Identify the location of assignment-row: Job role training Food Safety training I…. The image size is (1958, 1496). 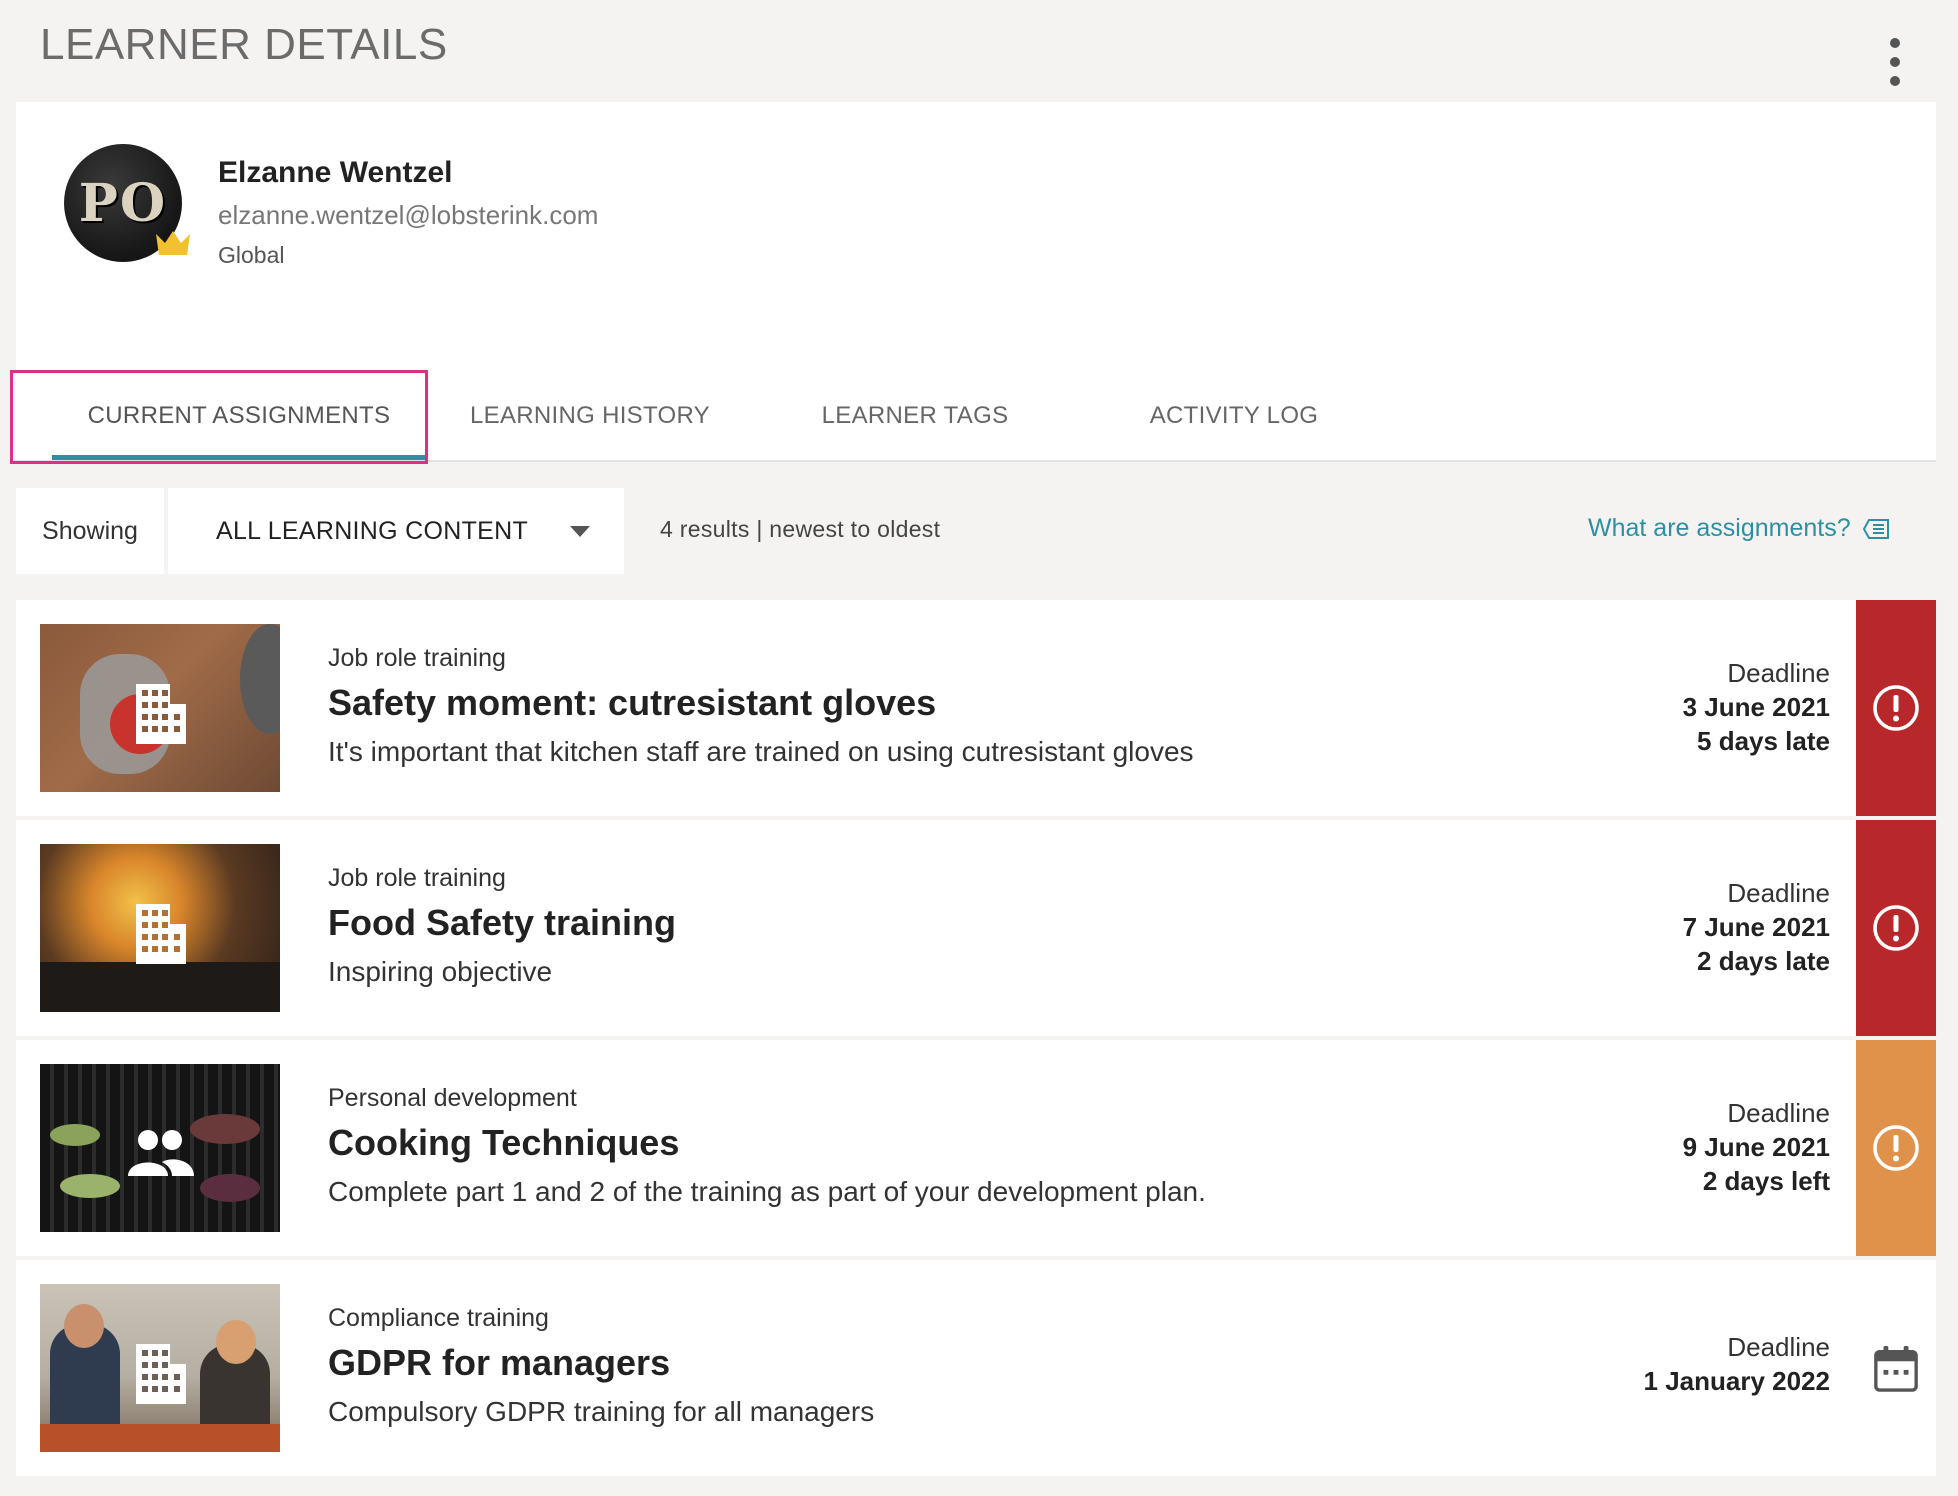
(976, 928).